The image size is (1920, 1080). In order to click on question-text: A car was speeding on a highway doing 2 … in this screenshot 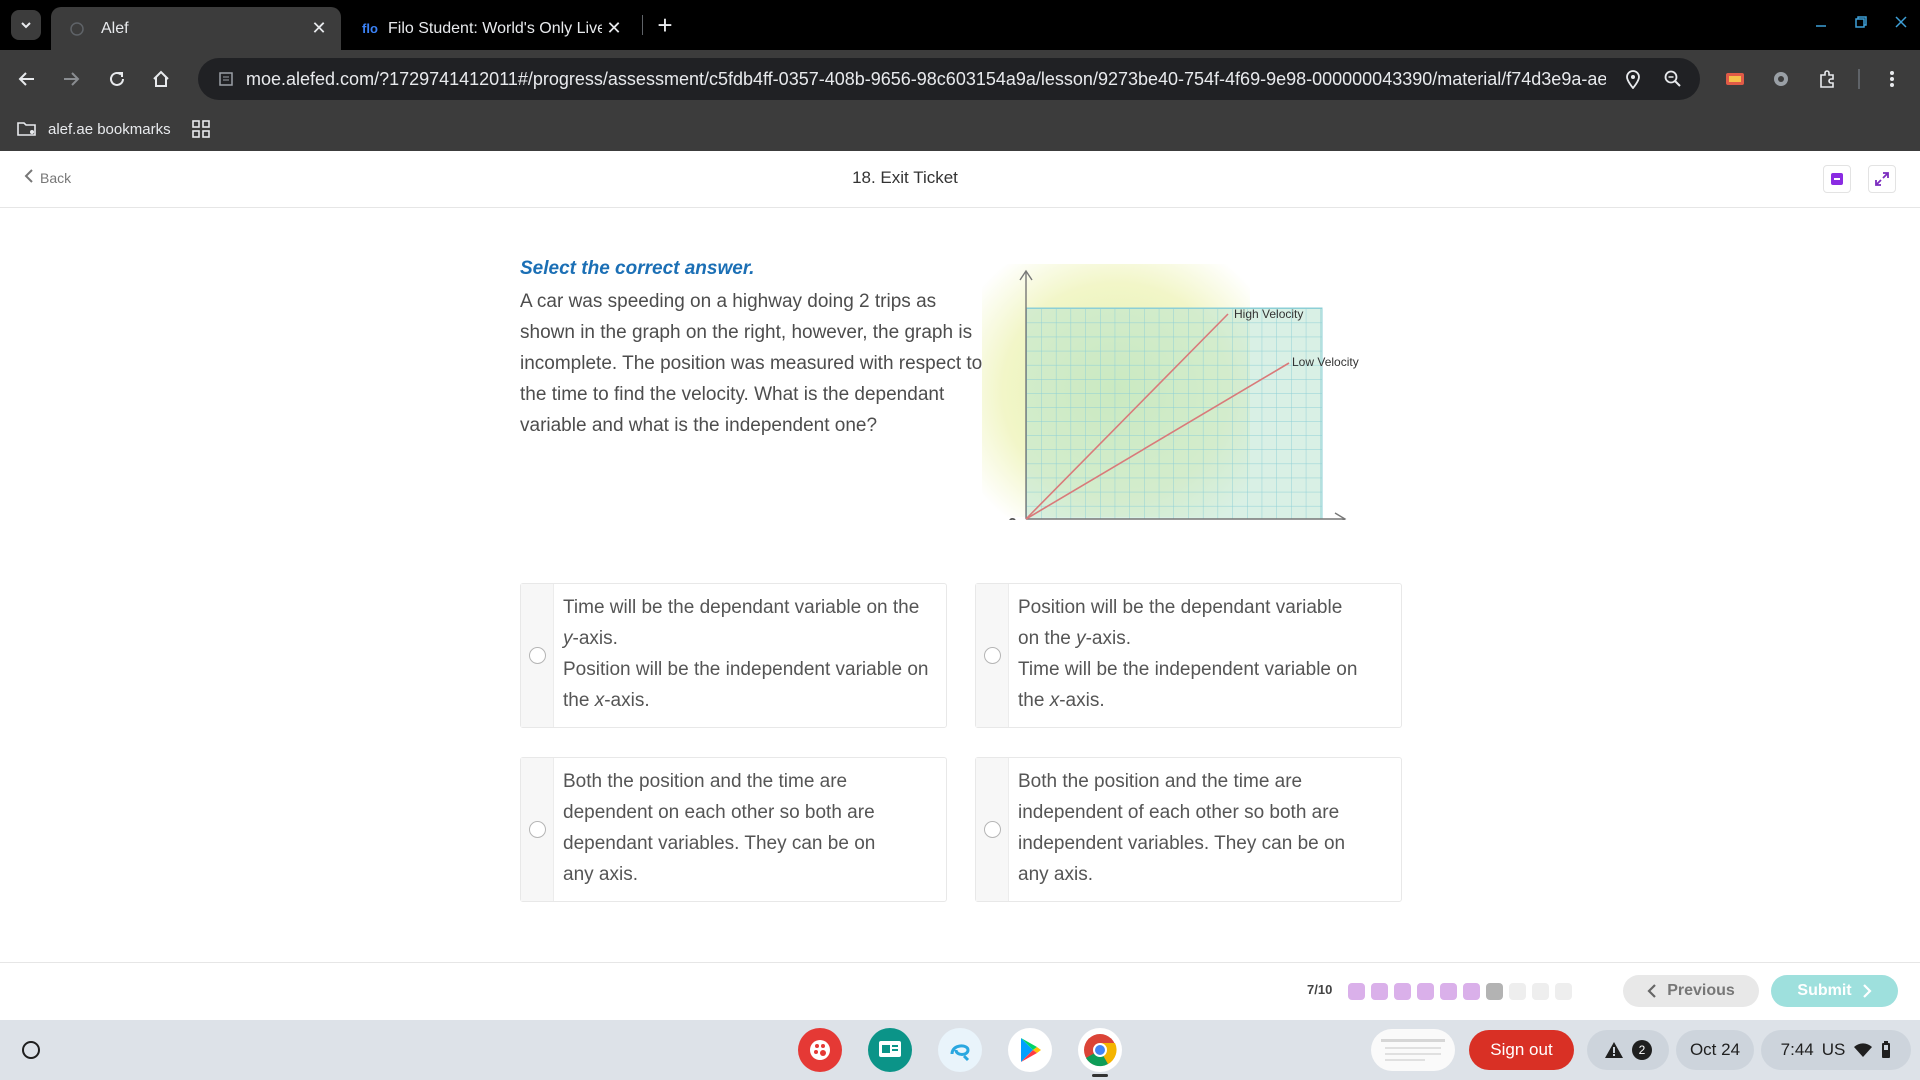, I will do `click(751, 363)`.